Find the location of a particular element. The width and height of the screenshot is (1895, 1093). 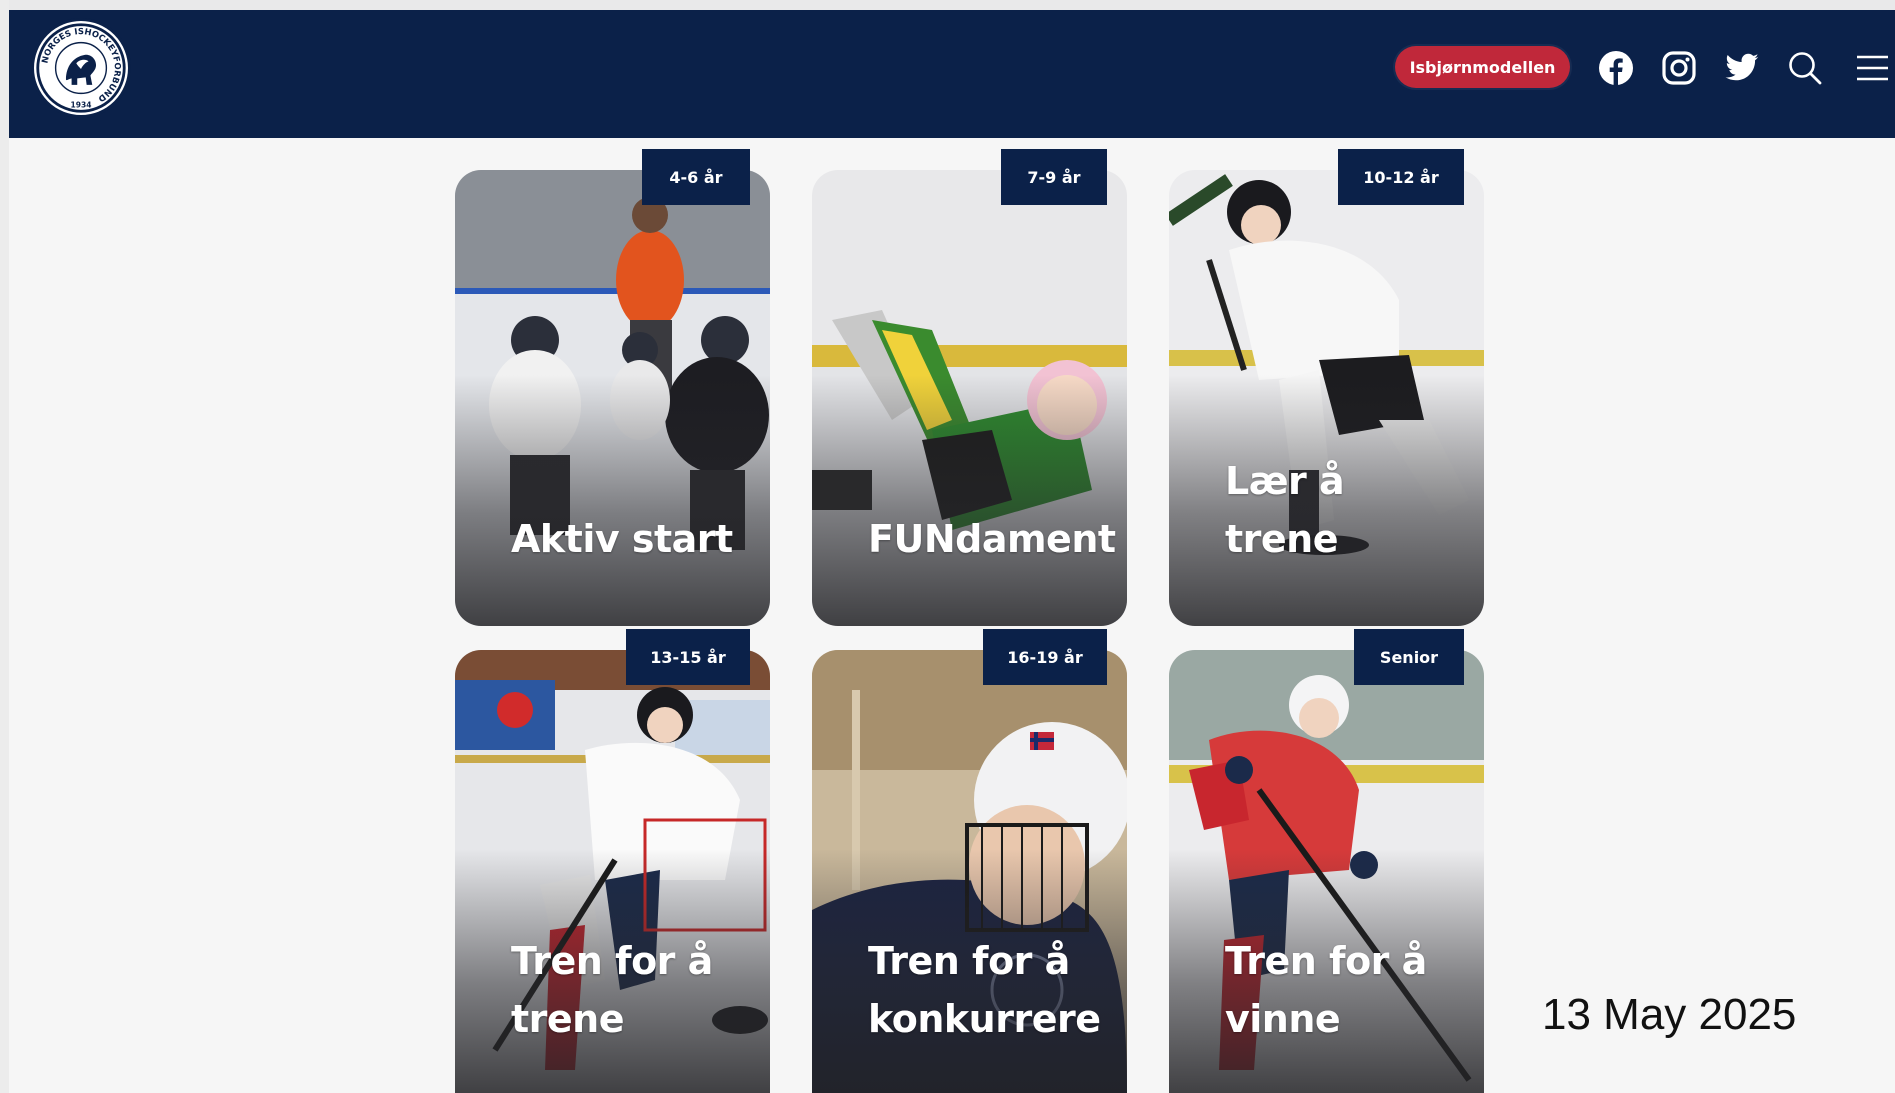

logo-year: 1934 is located at coordinates (81, 104).